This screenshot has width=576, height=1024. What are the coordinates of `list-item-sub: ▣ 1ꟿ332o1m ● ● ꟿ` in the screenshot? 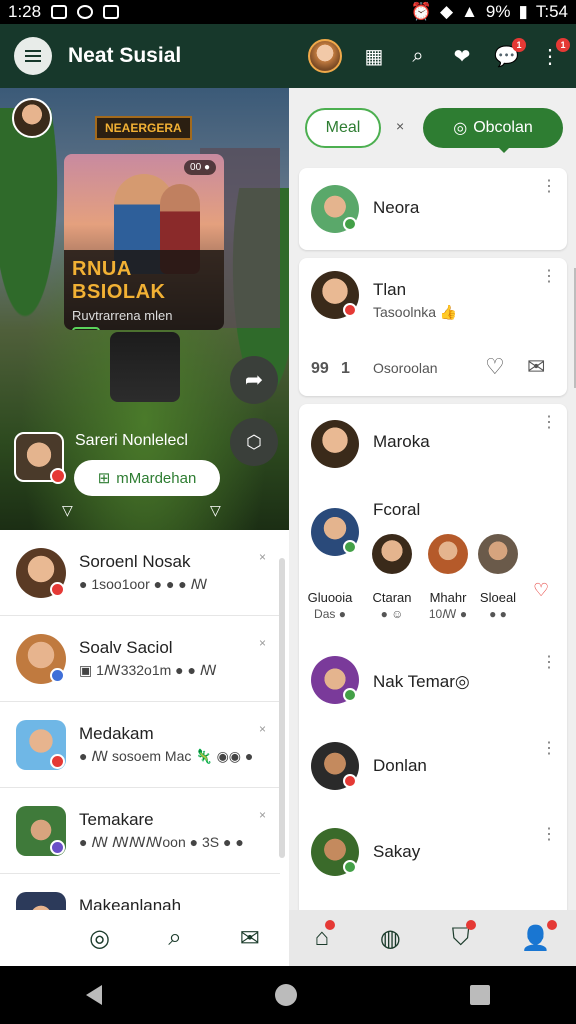 It's located at (148, 670).